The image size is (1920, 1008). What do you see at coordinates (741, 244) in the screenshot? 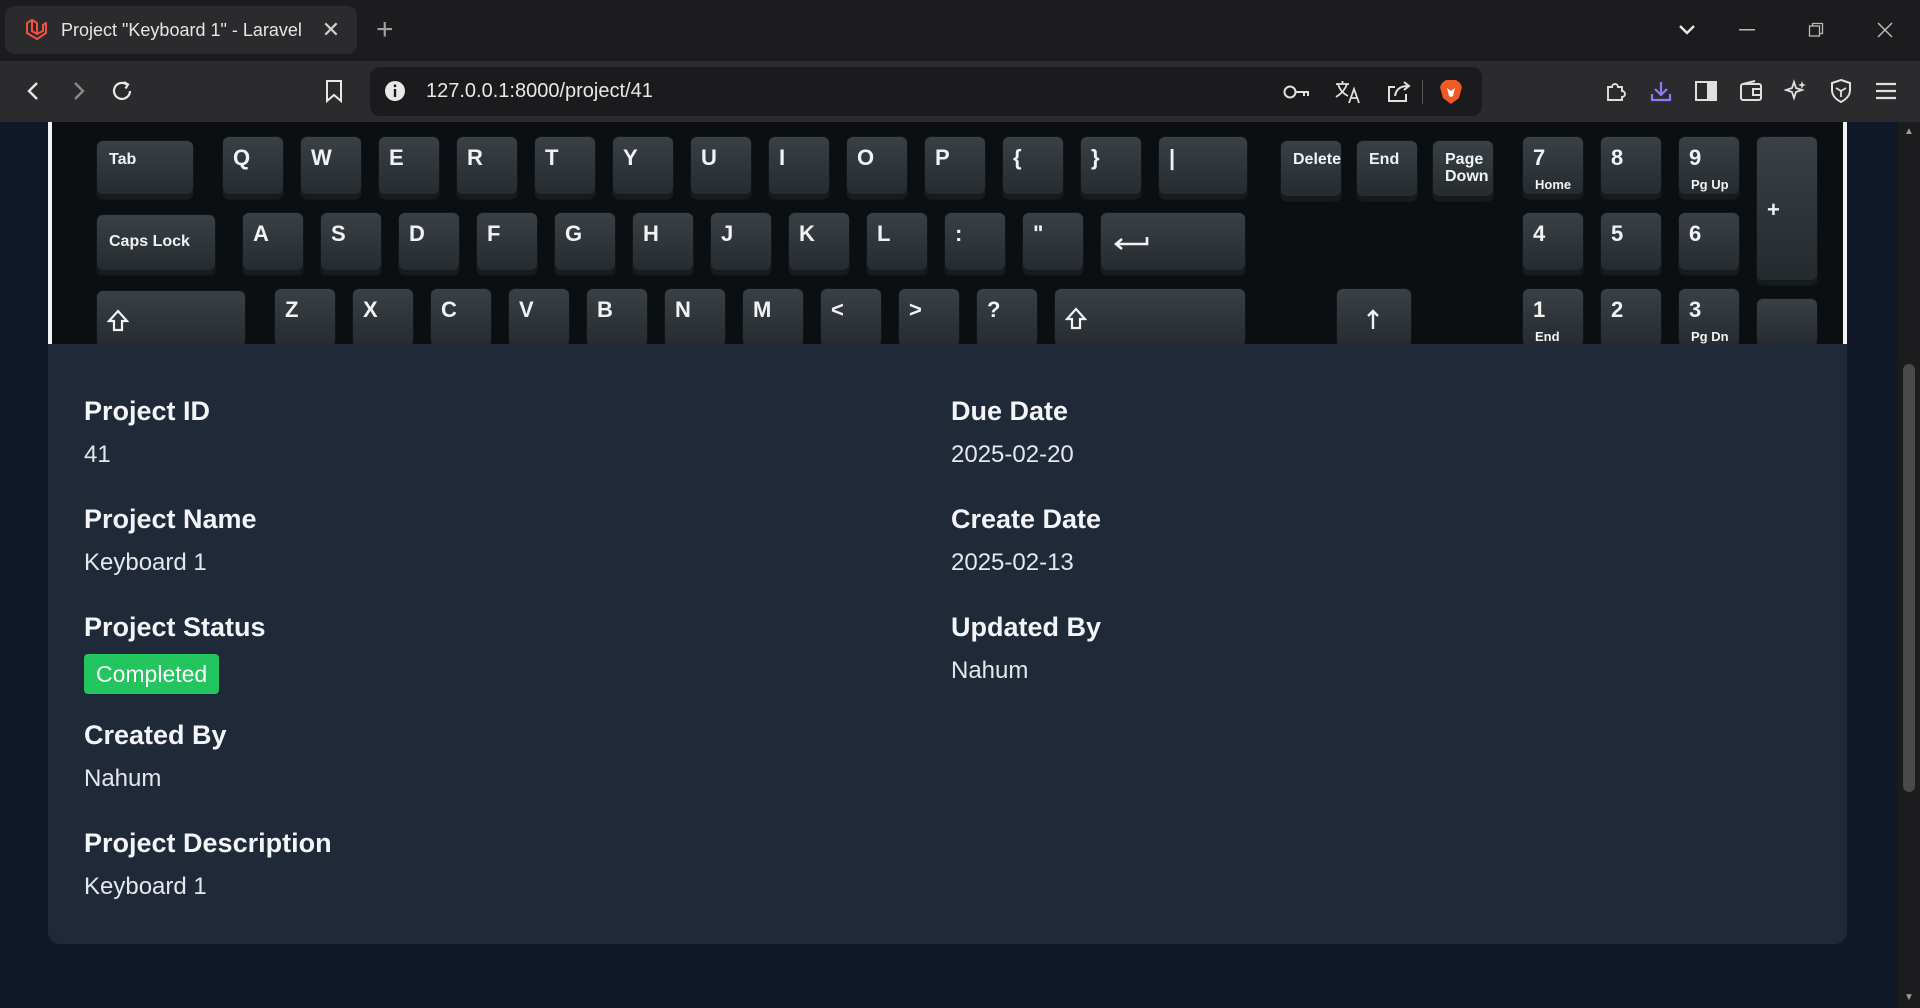
I see `keyboard-key: J` at bounding box center [741, 244].